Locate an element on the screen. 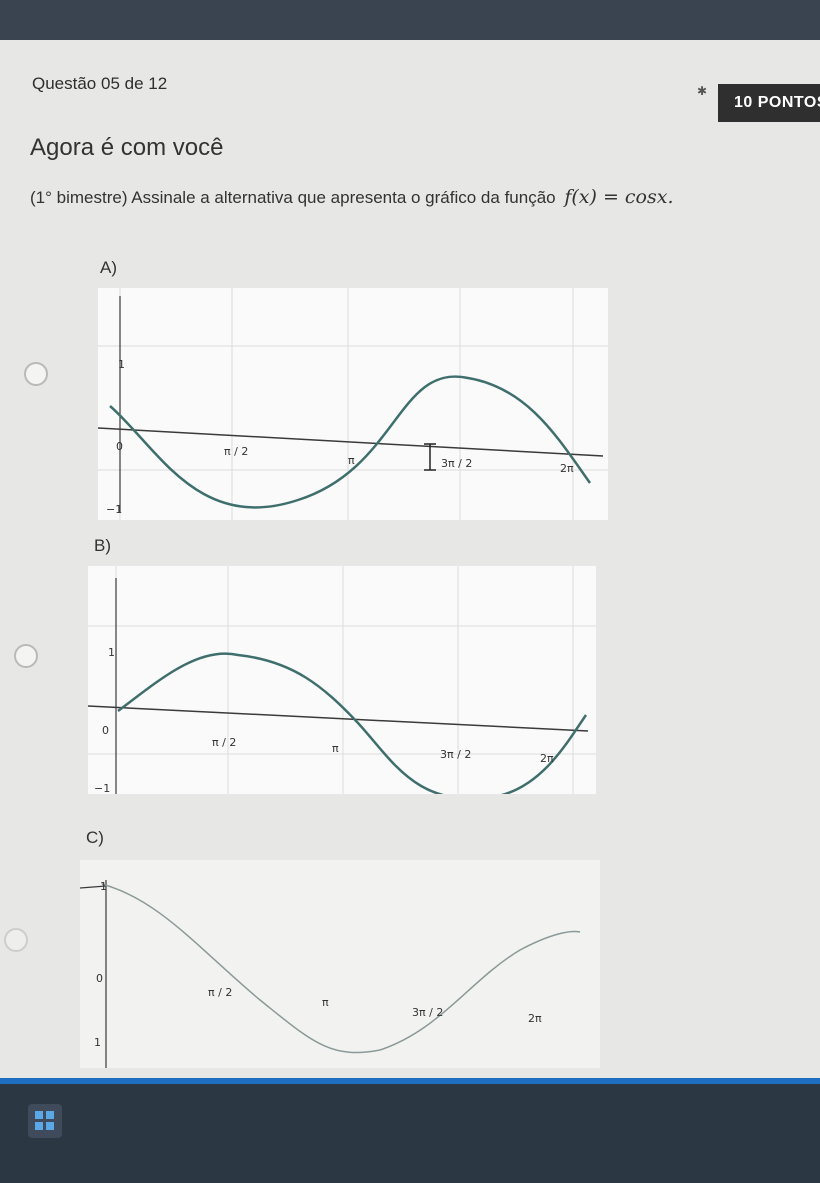 Image resolution: width=820 pixels, height=1183 pixels. text-cursor-icon is located at coordinates (430, 457).